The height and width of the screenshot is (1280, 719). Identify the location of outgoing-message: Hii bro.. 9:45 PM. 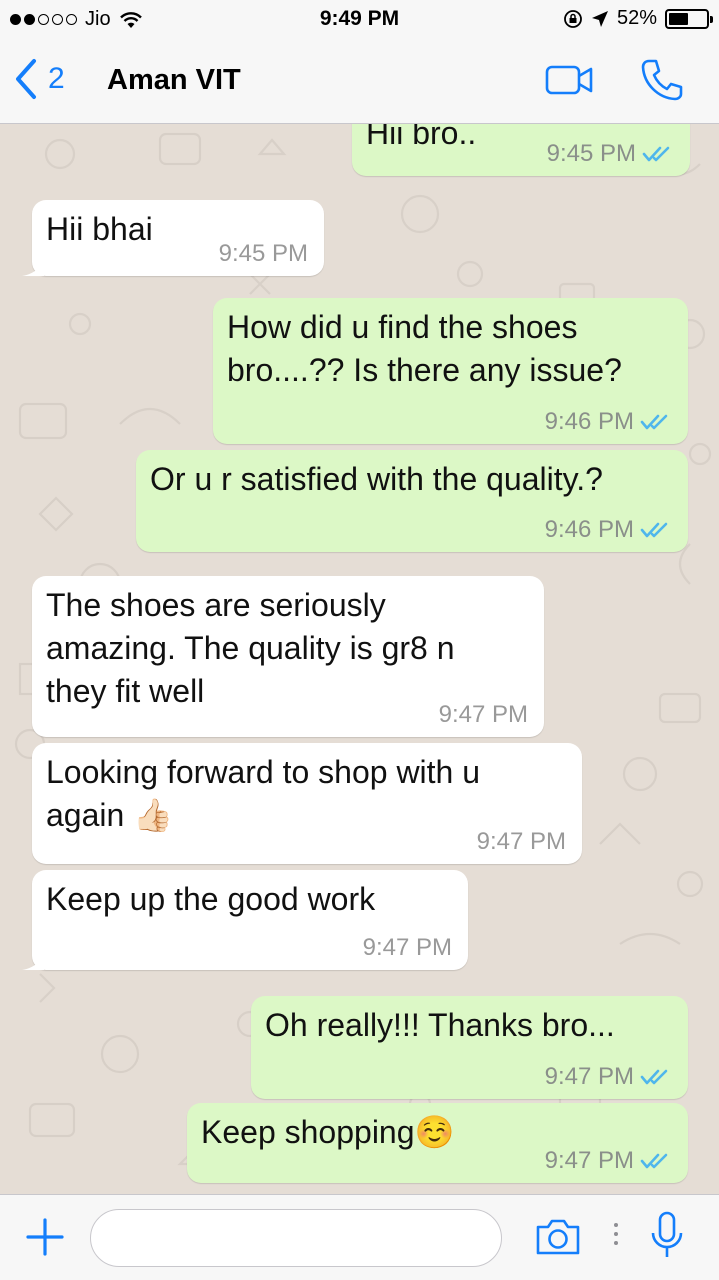
(521, 150).